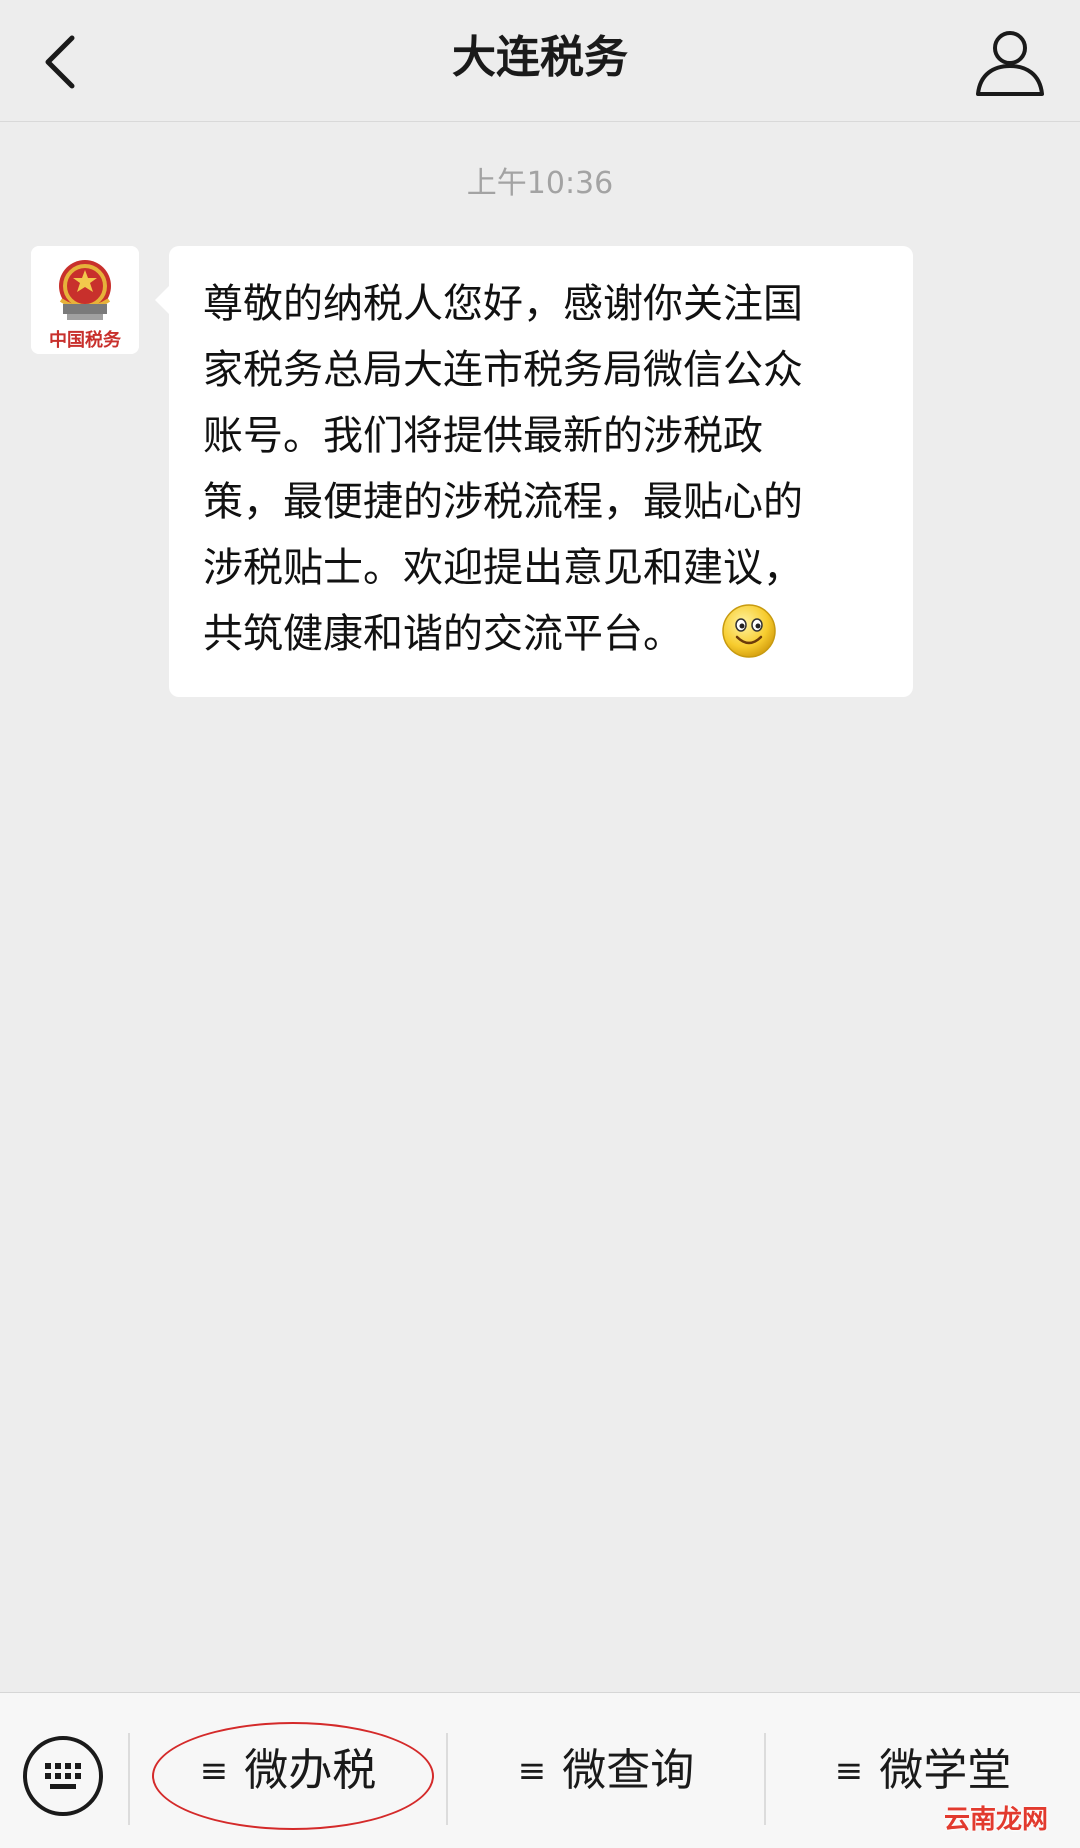 The width and height of the screenshot is (1080, 1848). Describe the element at coordinates (995, 1820) in the screenshot. I see `watermark: 云南龙网` at that location.